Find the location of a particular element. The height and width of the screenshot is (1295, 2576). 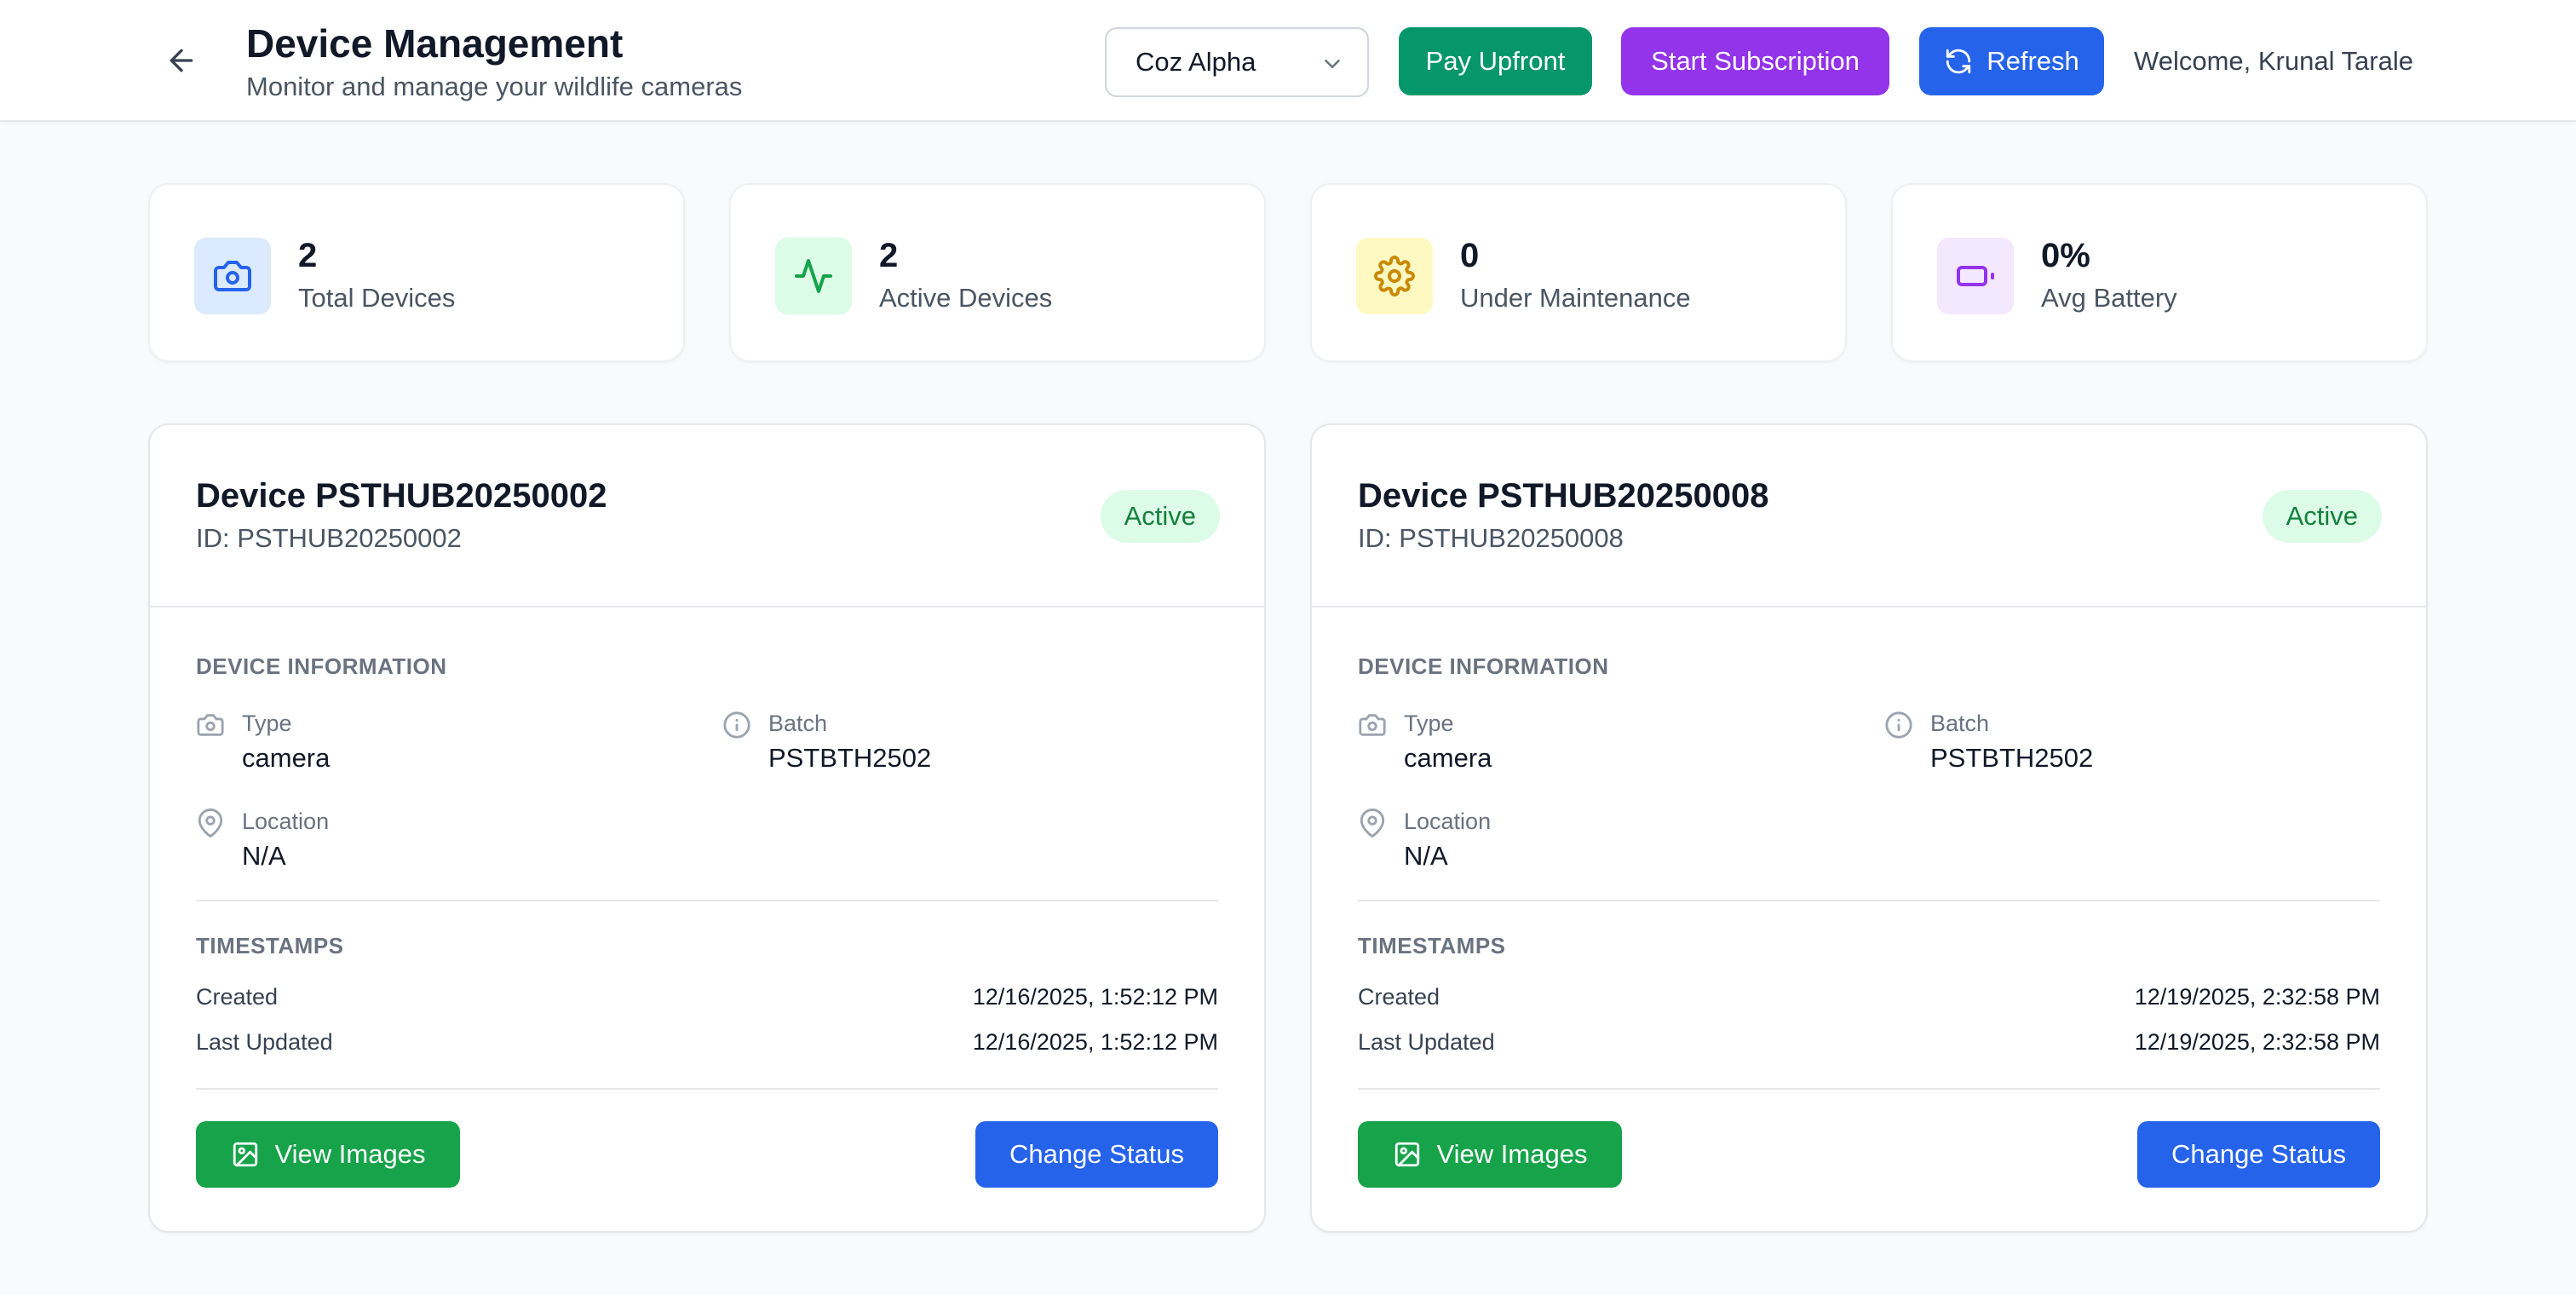

created-value: 12/19/2025, 2:32:58 PM is located at coordinates (2257, 997).